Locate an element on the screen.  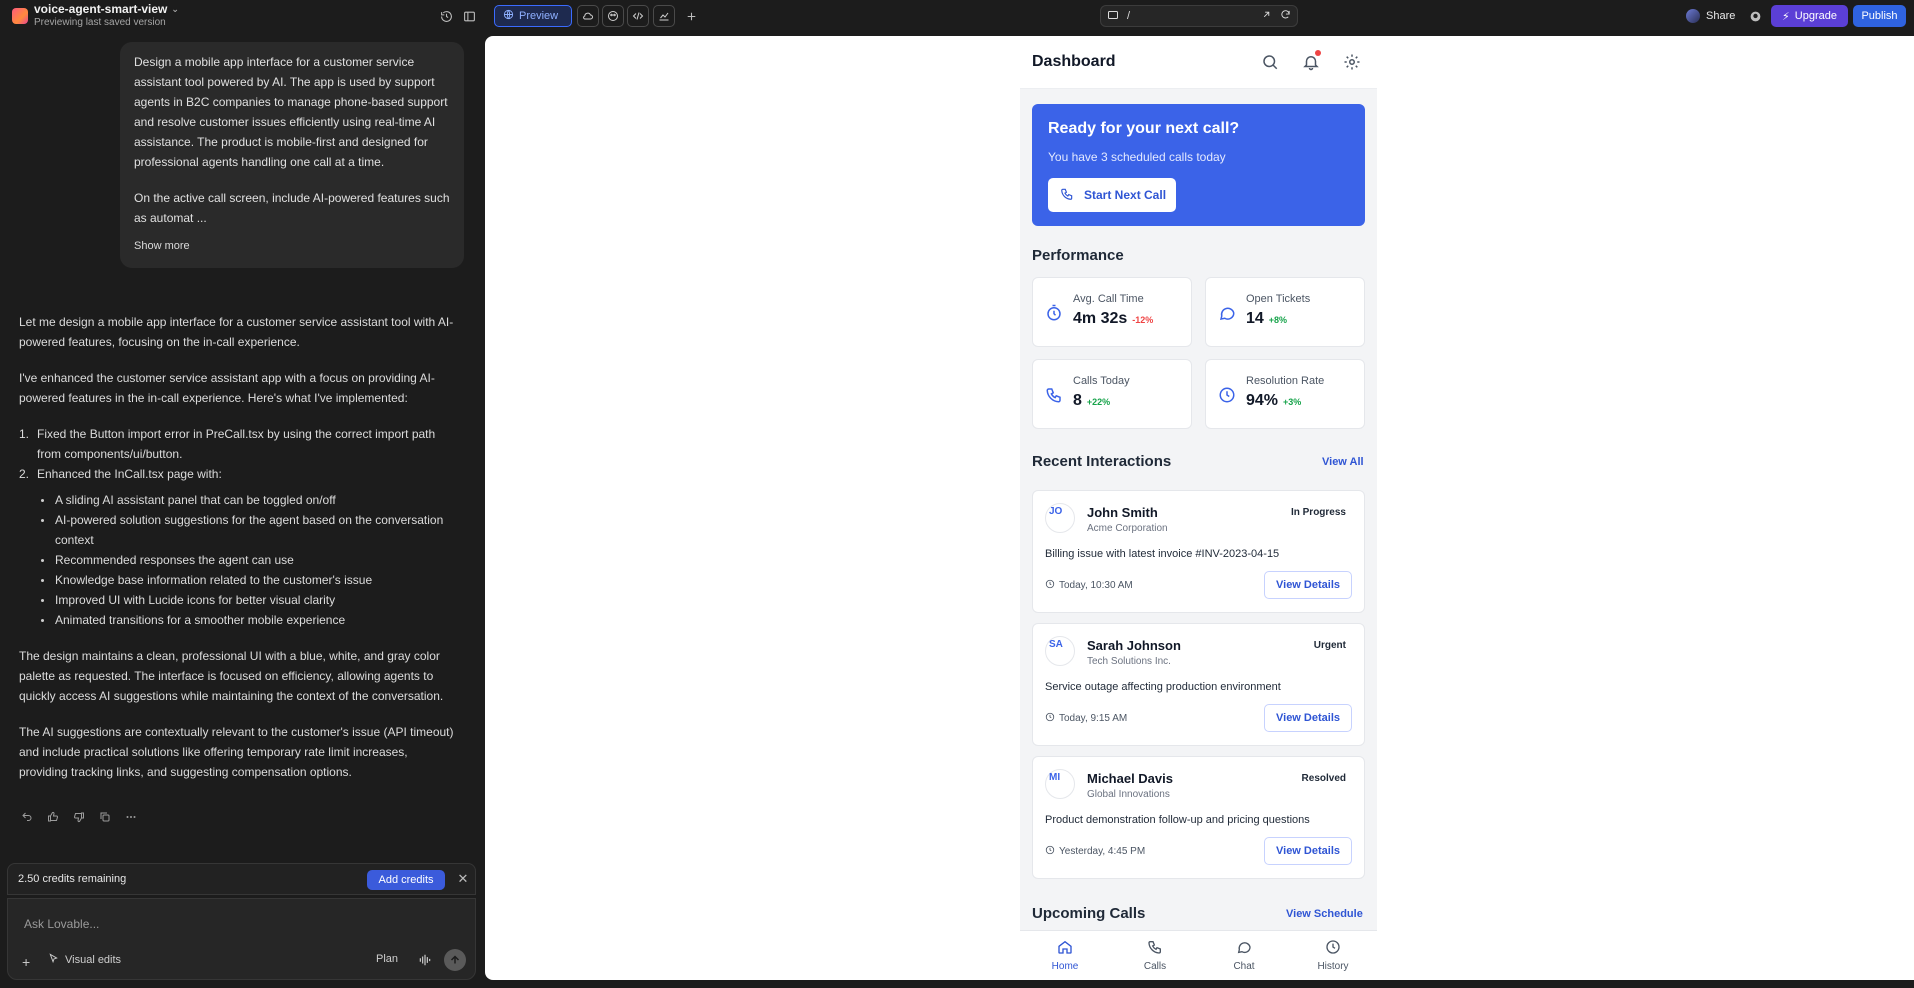
stat-label: Calls Today is located at coordinates (1101, 381).